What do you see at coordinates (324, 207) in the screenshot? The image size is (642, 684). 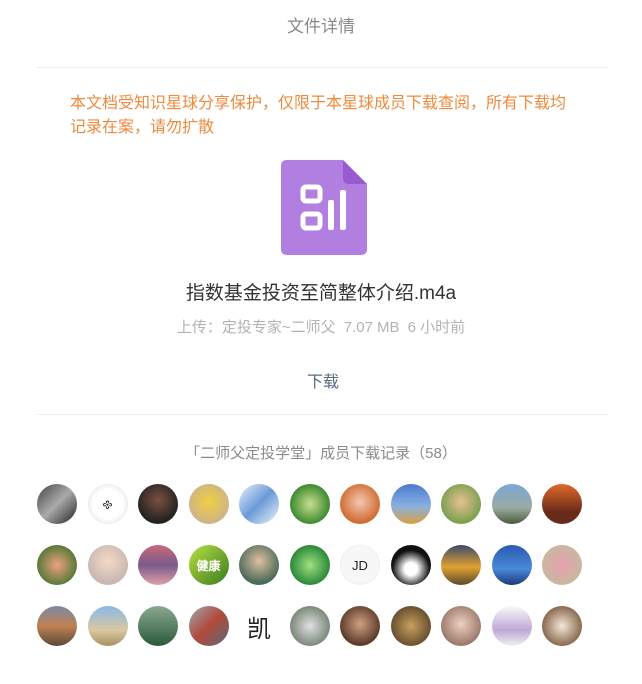 I see `audio-file-icon` at bounding box center [324, 207].